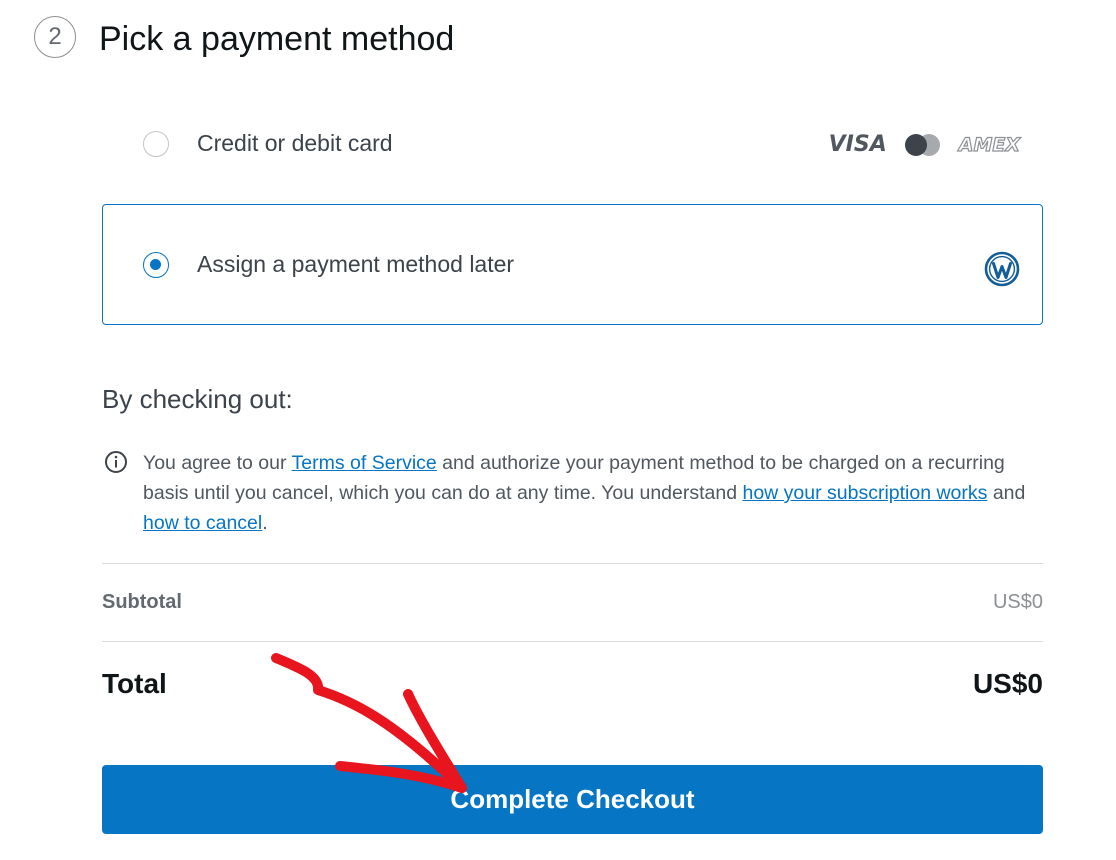 This screenshot has height=860, width=1116. I want to click on later-radio, so click(156, 265).